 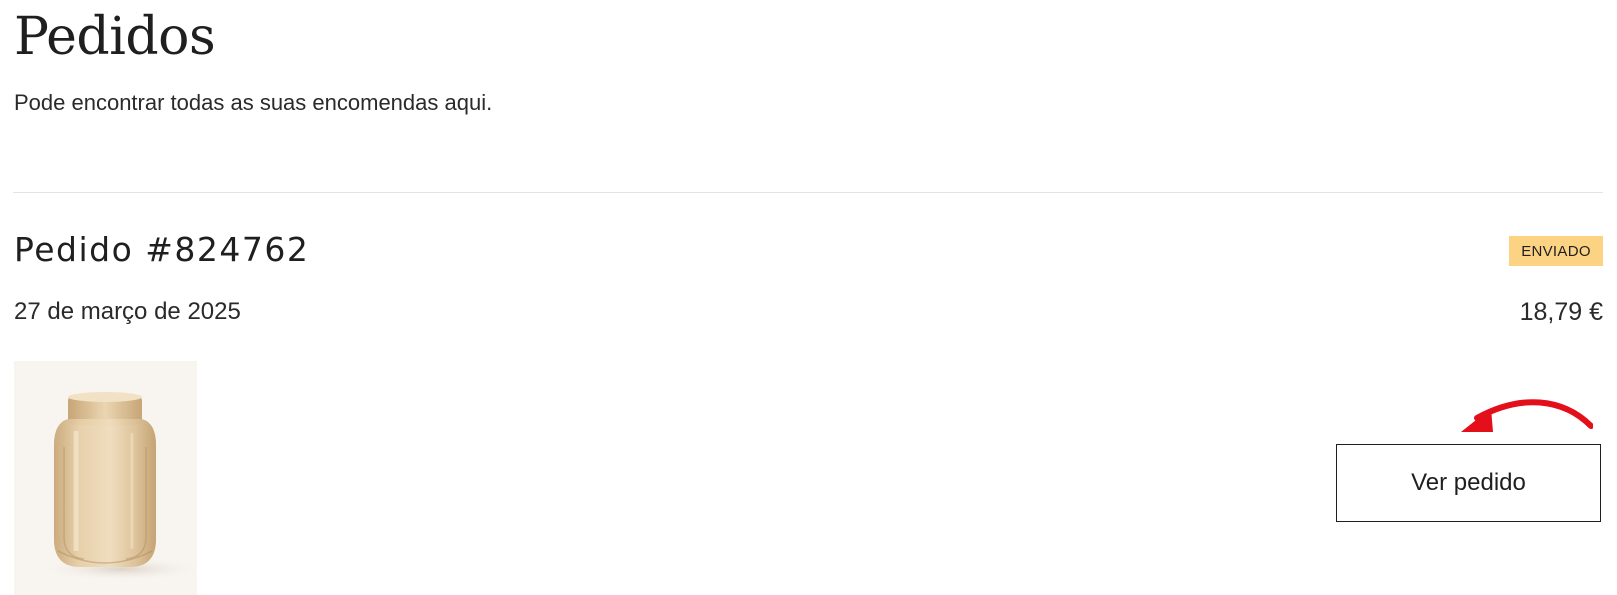 What do you see at coordinates (127, 311) in the screenshot?
I see `order-date: 27 de março de 2025` at bounding box center [127, 311].